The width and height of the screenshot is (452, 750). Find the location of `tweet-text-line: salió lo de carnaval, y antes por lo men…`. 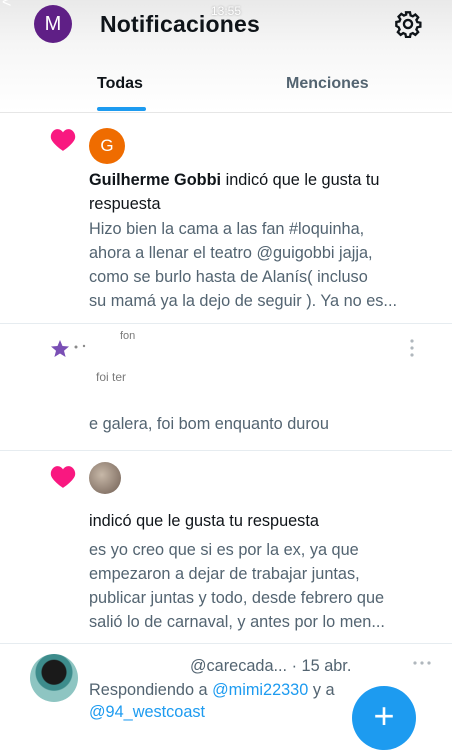

tweet-text-line: salió lo de carnaval, y antes por lo men… is located at coordinates (237, 622).